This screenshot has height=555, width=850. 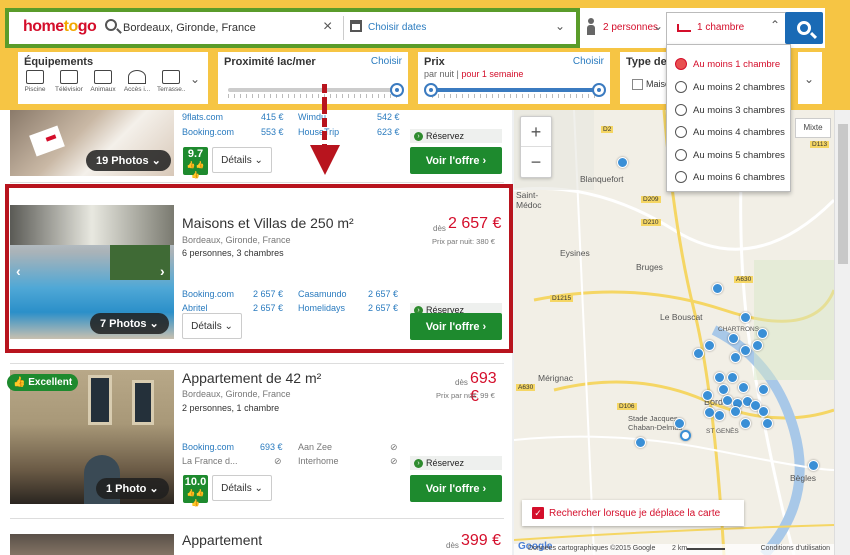 I want to click on filter-more: ⌄, so click(x=810, y=78).